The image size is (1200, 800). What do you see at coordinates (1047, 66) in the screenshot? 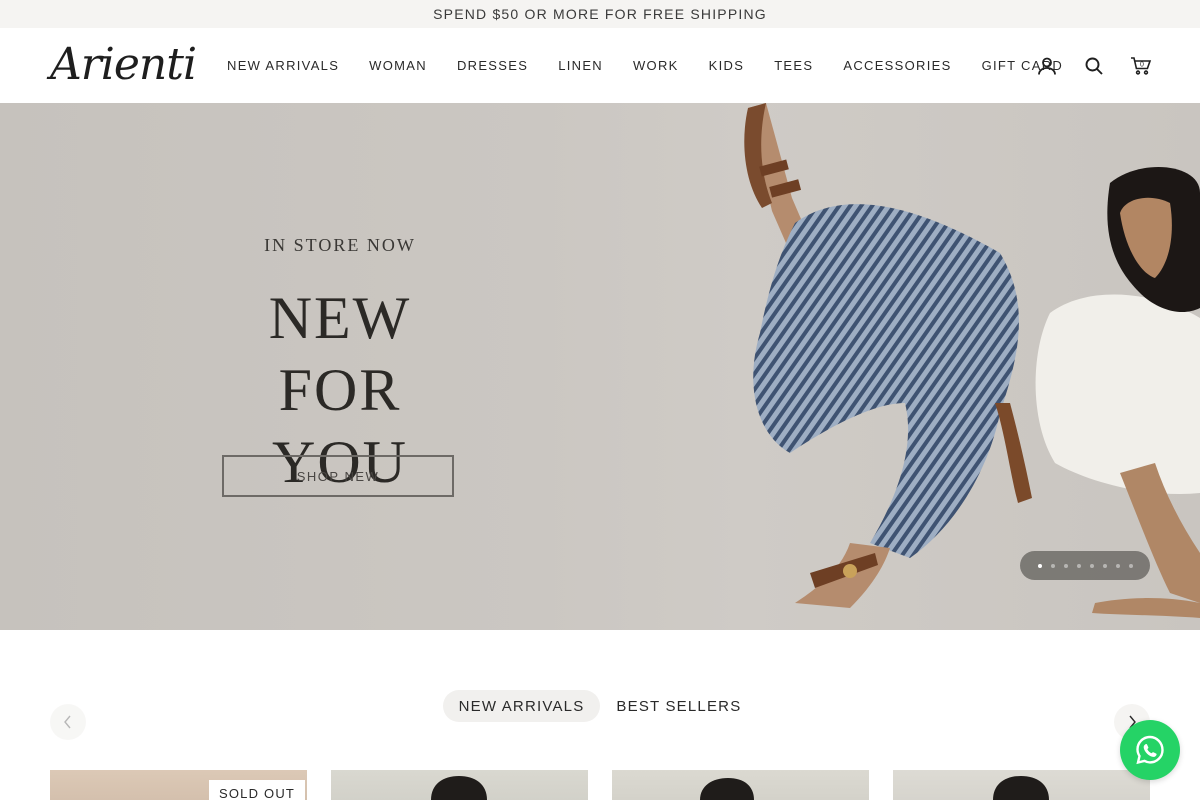
I see `account-icon` at bounding box center [1047, 66].